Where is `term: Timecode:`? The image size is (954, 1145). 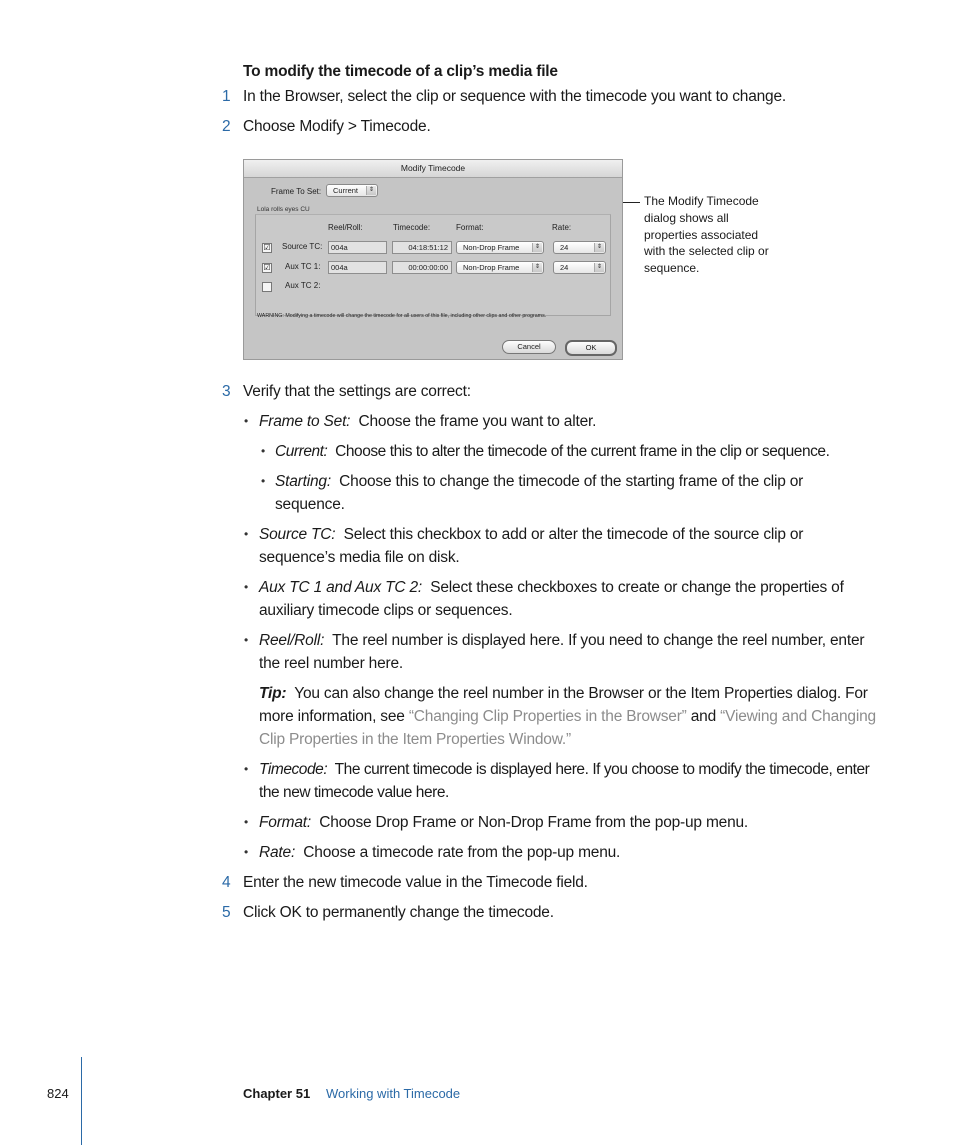
term: Timecode: is located at coordinates (293, 769).